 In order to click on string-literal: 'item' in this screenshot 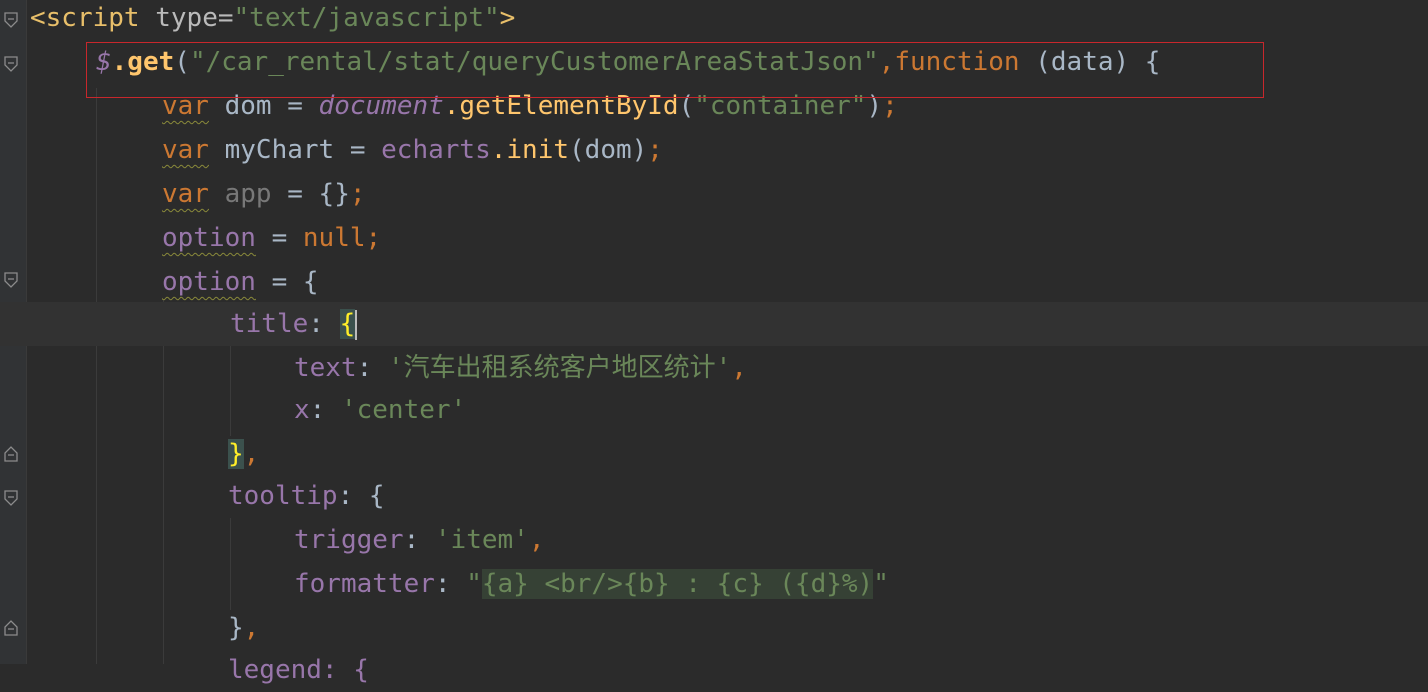, I will do `click(481, 540)`.